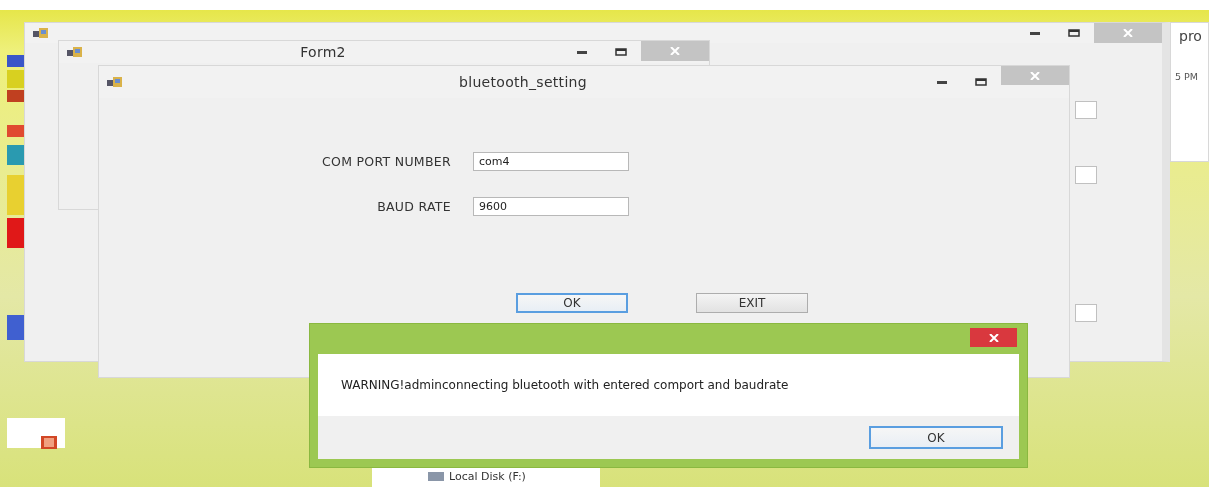 Image resolution: width=1209 pixels, height=487 pixels. Describe the element at coordinates (436, 476) in the screenshot. I see `drive-icon` at that location.